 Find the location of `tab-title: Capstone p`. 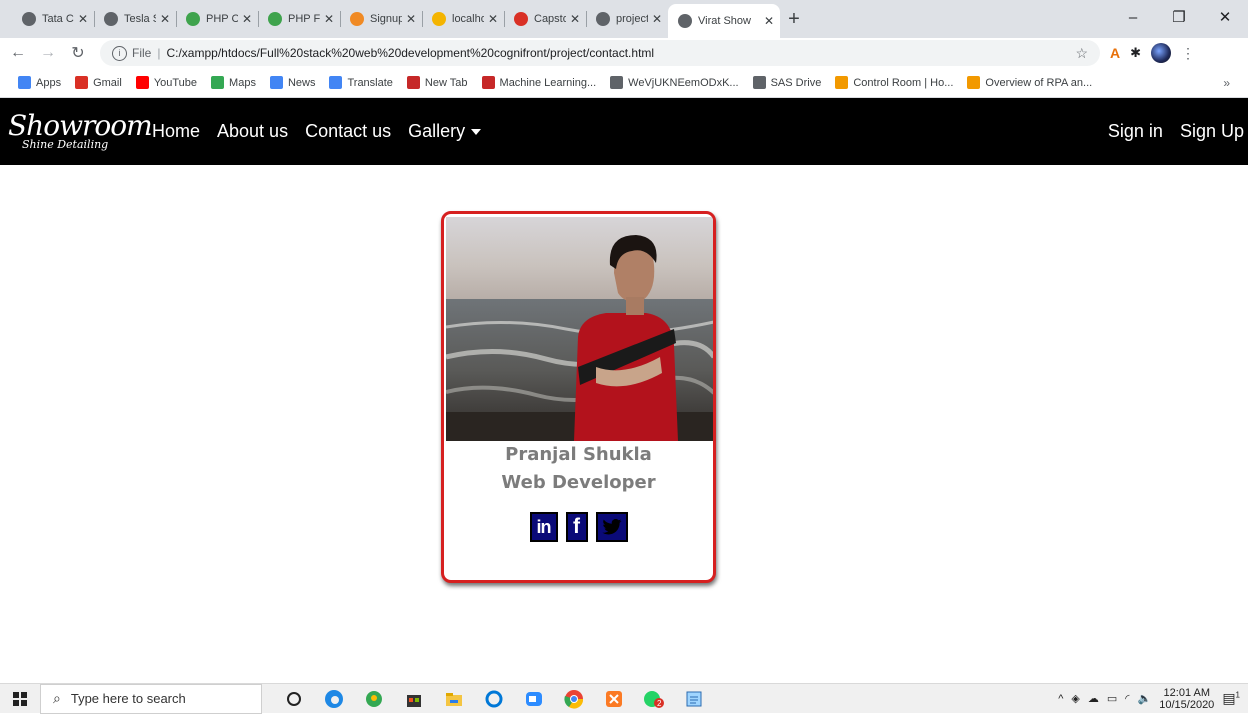

tab-title: Capstone p is located at coordinates (550, 19).